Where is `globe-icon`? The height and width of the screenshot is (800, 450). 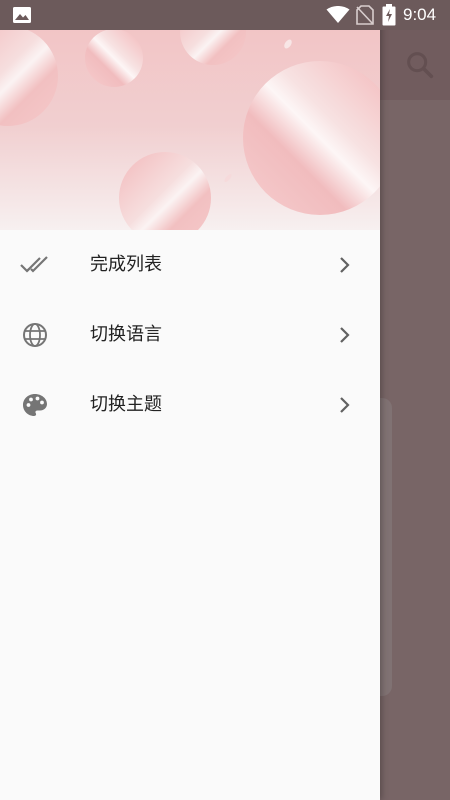
globe-icon is located at coordinates (35, 335).